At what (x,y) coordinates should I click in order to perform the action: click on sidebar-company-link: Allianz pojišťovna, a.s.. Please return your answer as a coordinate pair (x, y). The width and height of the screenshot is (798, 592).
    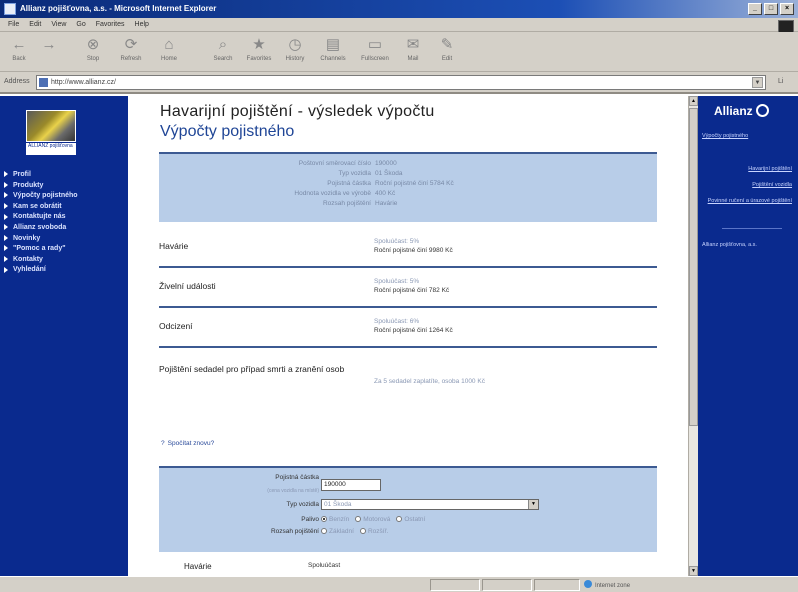
    Looking at the image, I should click on (729, 245).